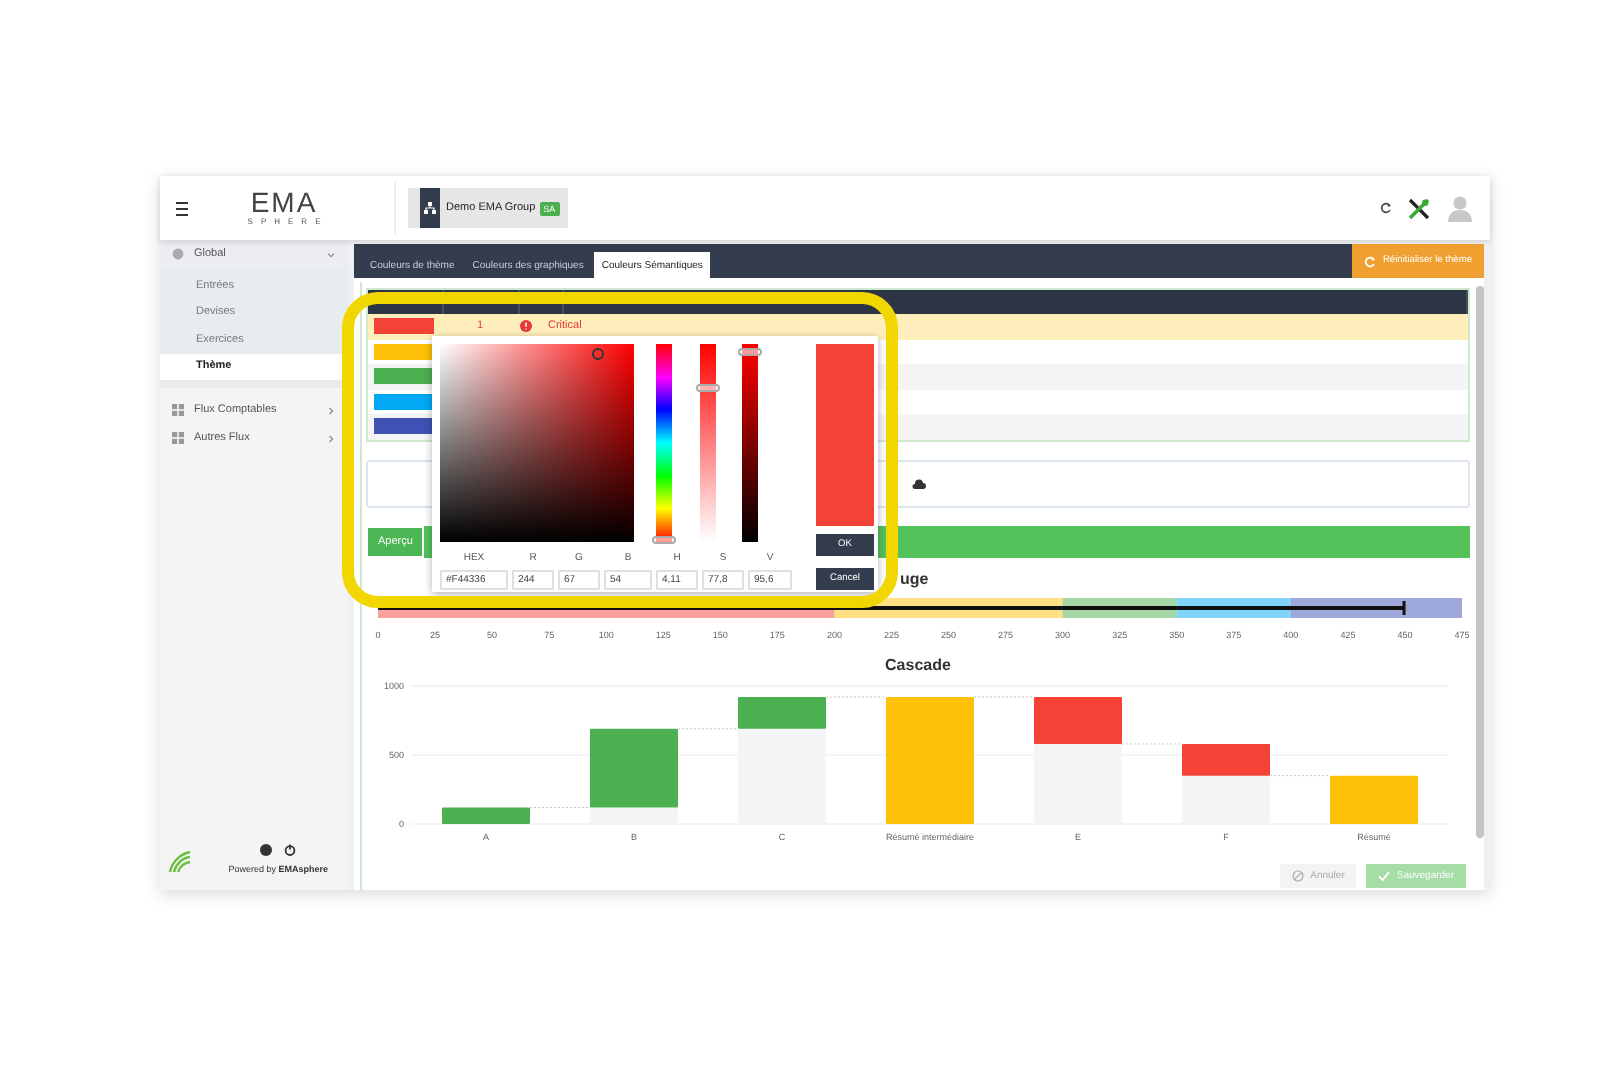 Image resolution: width=1618 pixels, height=1078 pixels. What do you see at coordinates (284, 202) in the screenshot?
I see `logo-wordmark: EMA` at bounding box center [284, 202].